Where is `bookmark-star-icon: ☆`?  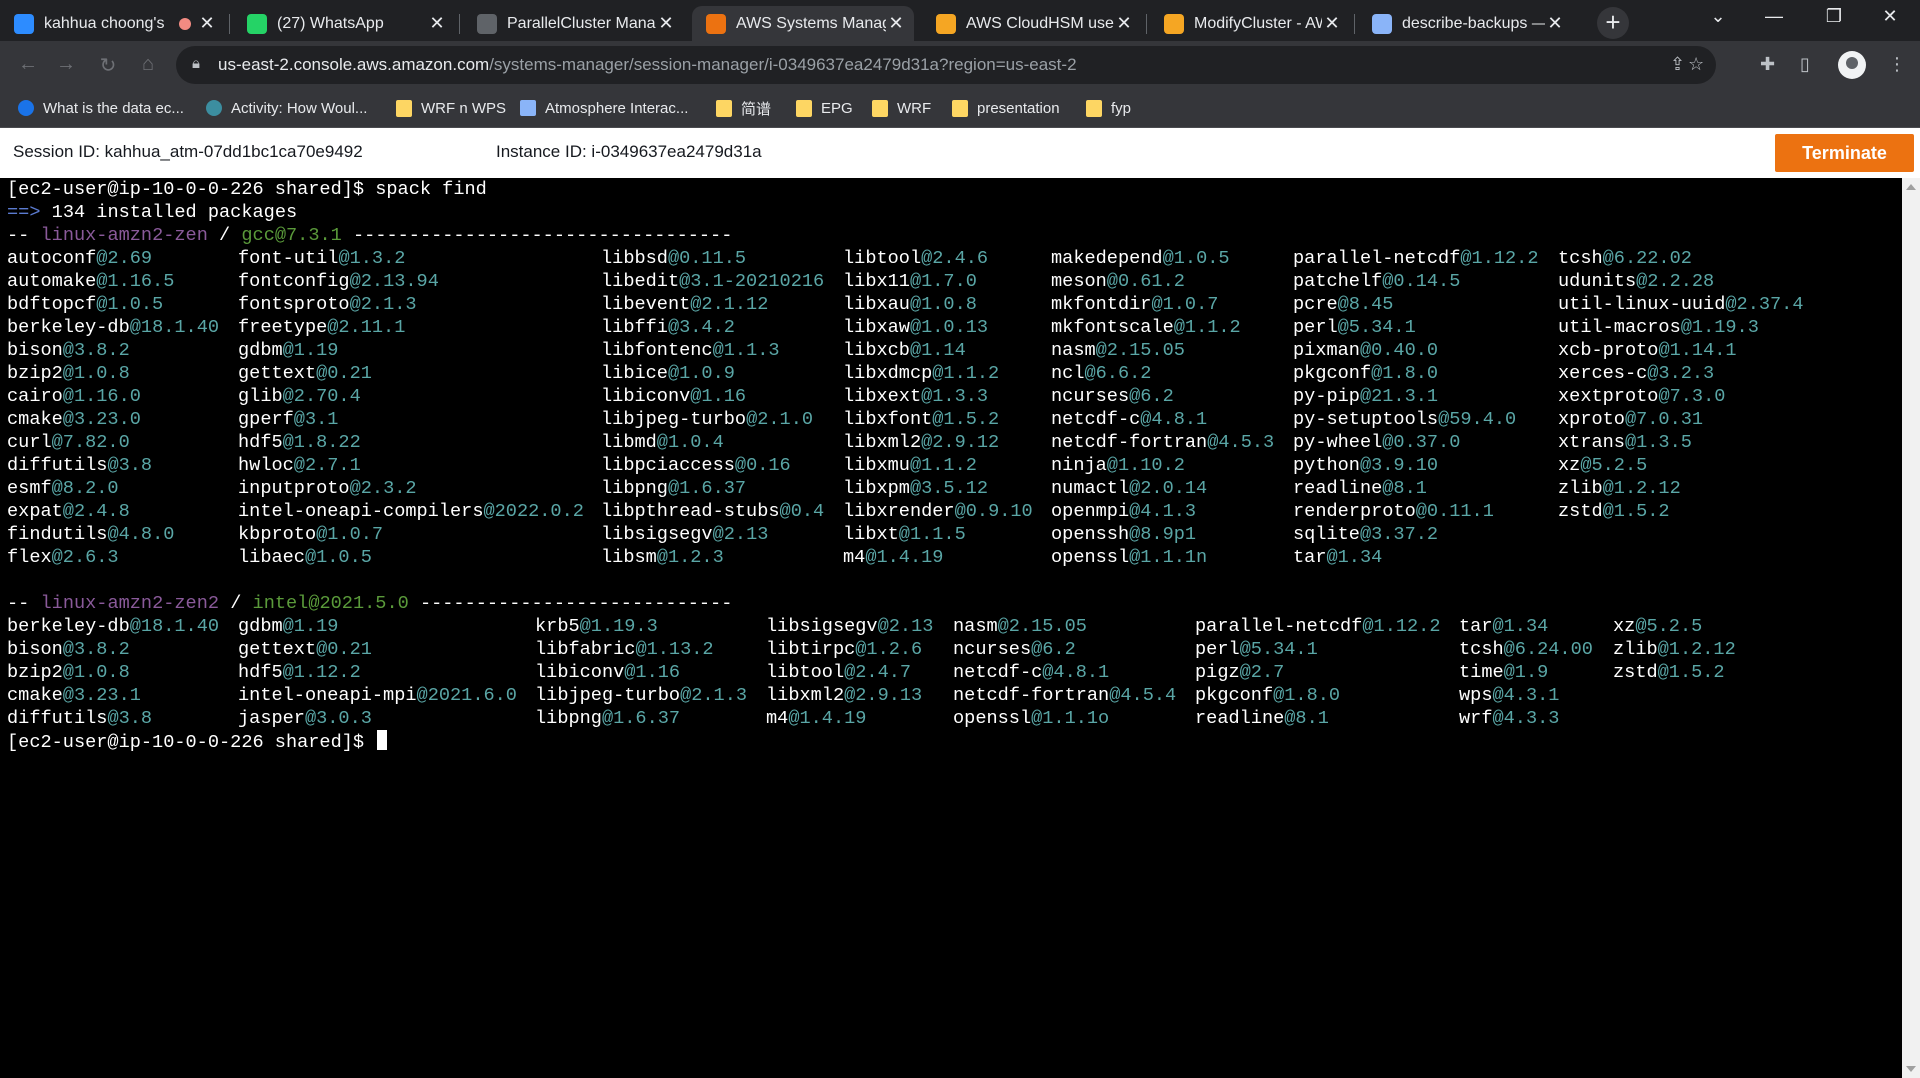 bookmark-star-icon: ☆ is located at coordinates (1696, 64).